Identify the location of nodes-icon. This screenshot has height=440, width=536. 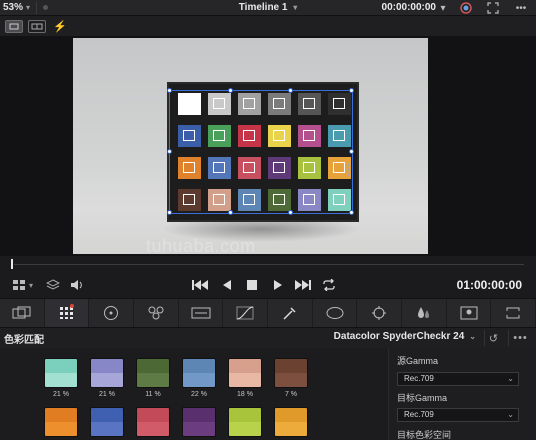
(156, 313).